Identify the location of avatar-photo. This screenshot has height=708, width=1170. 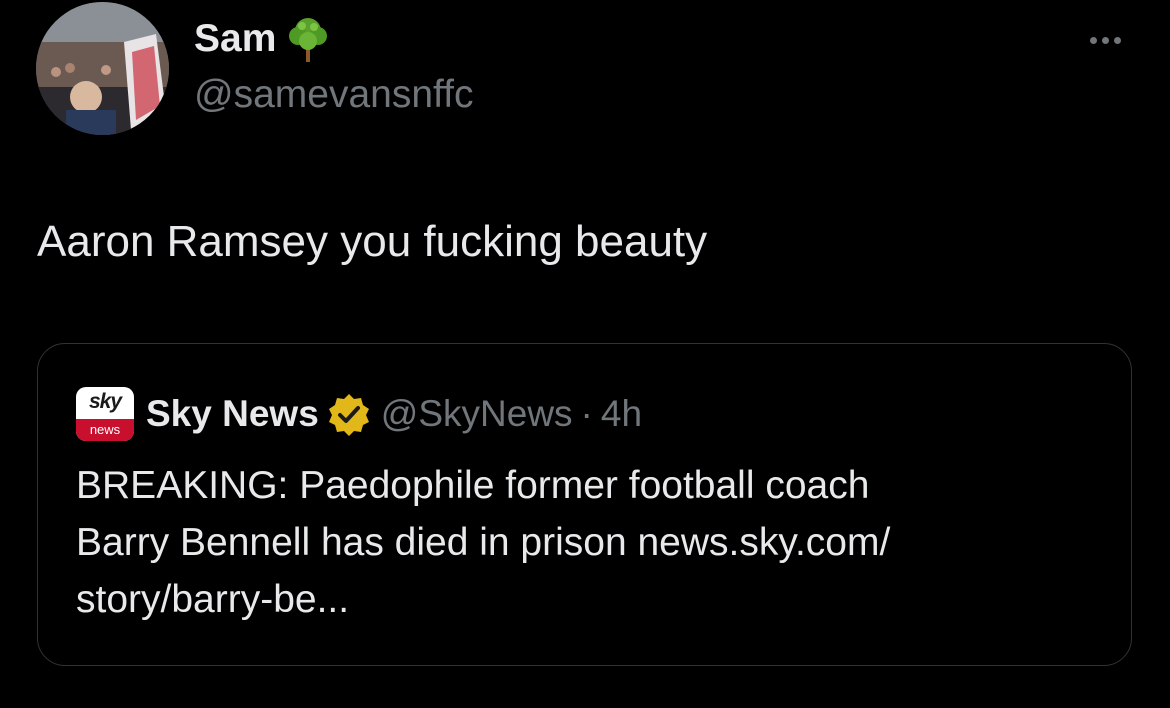
(102, 68).